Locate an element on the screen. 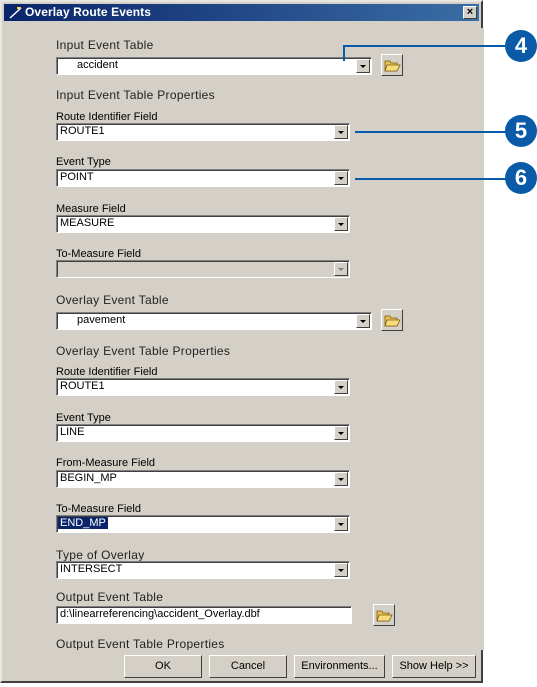  input-event-type-value: POINT is located at coordinates (77, 177).